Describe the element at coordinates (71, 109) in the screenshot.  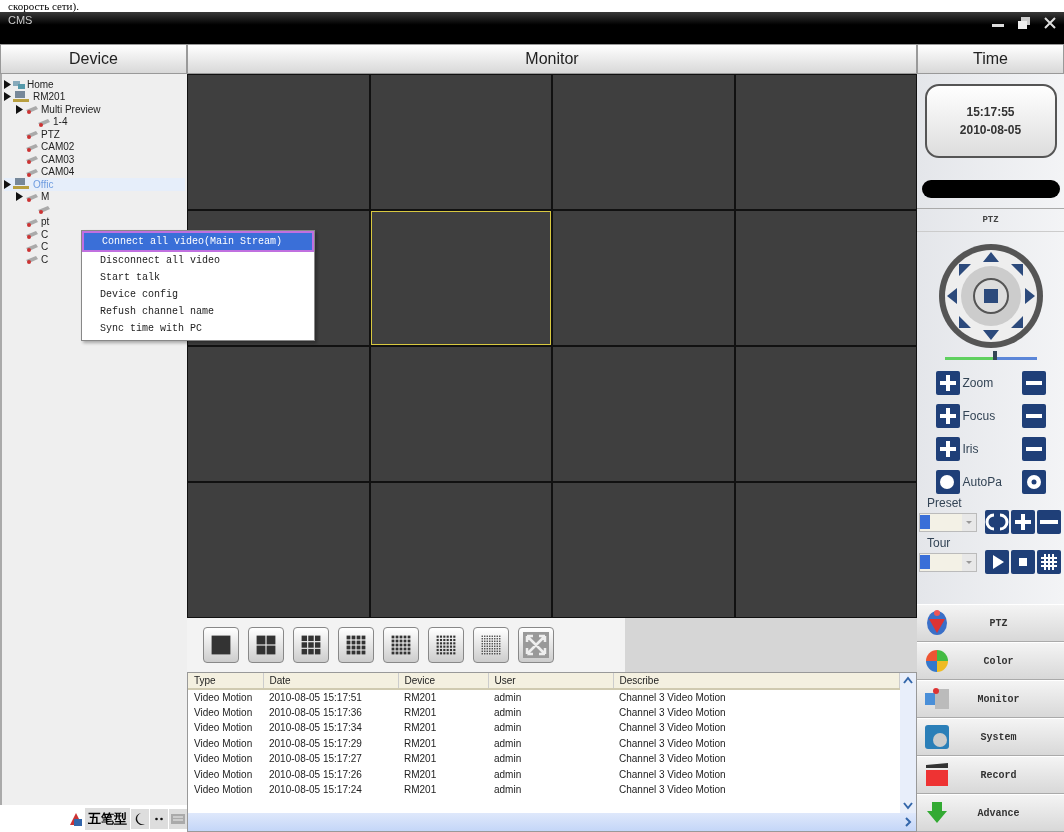
I see `tree-item: Multi Preview` at that location.